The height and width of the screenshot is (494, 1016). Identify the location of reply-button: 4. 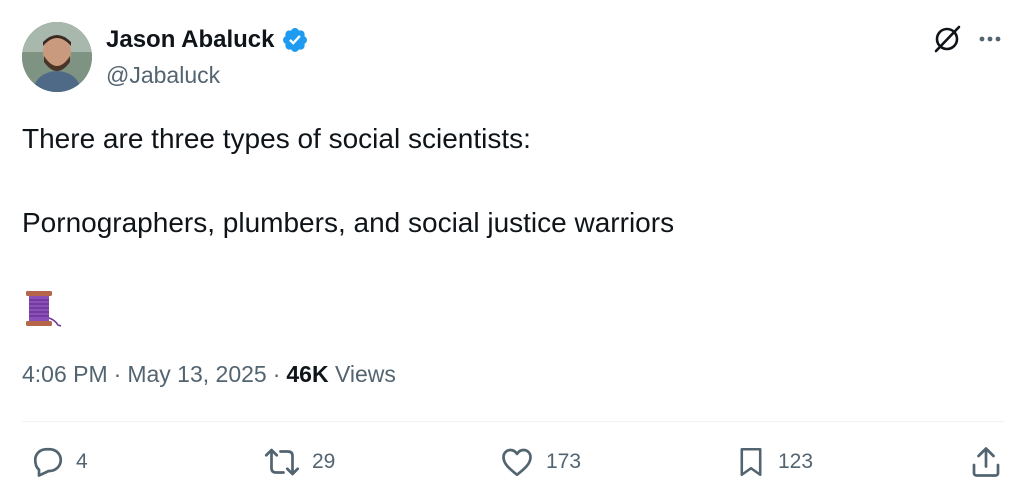
(59, 462).